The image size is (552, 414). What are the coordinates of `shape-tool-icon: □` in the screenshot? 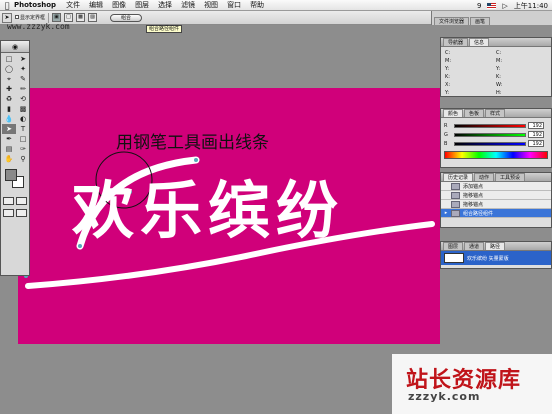 It's located at (23, 139).